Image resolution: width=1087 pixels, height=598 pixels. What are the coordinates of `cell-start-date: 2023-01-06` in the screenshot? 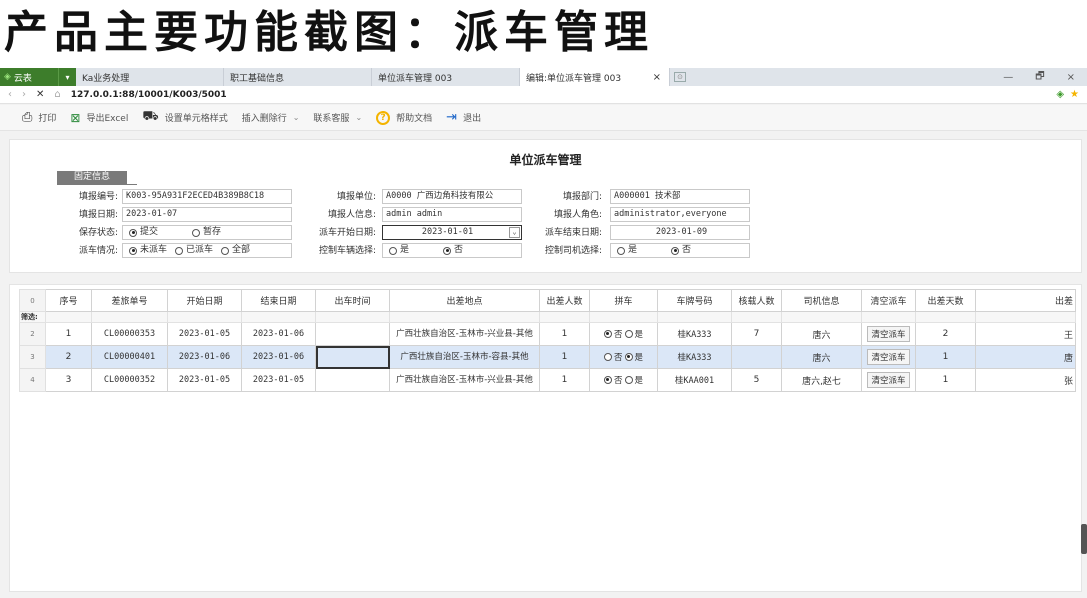 It's located at (204, 357).